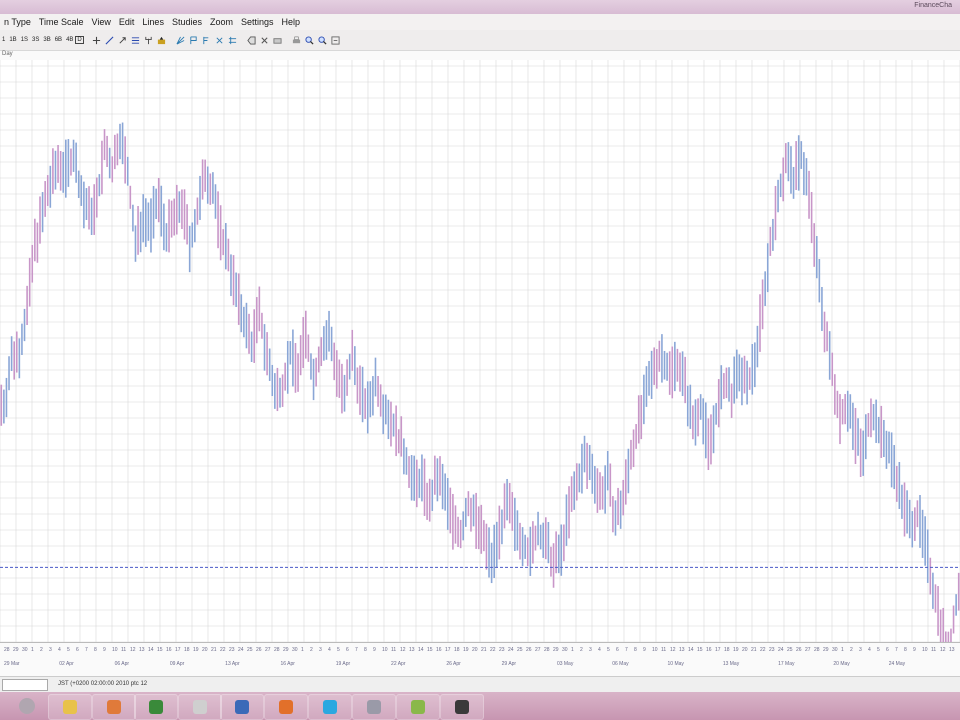  I want to click on network-globe-icon, so click(242, 707).